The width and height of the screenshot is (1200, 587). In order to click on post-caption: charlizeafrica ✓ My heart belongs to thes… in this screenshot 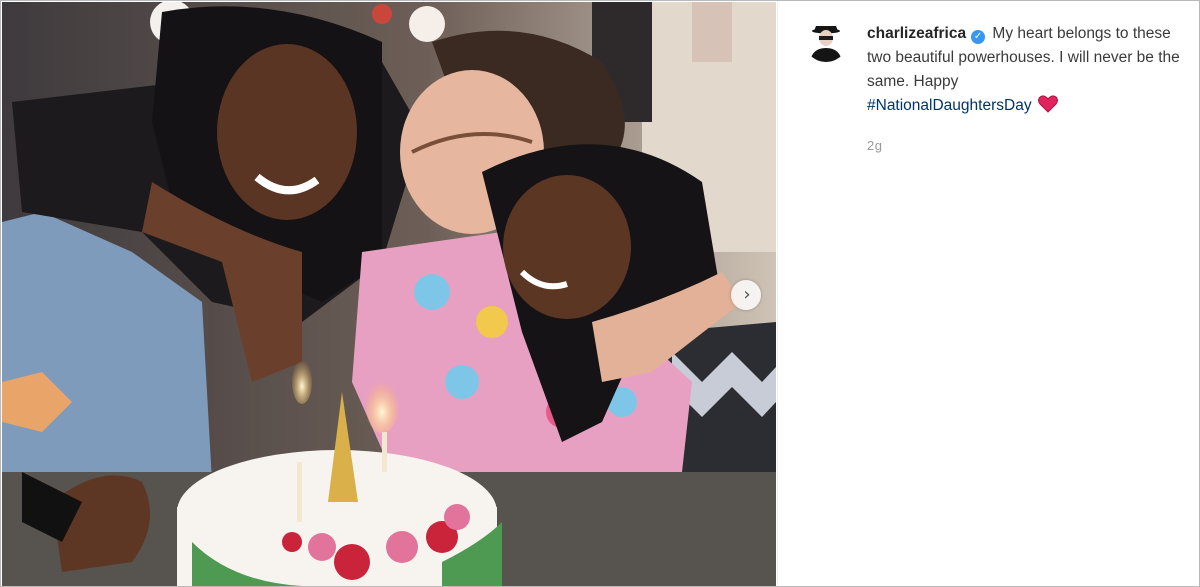, I will do `click(1027, 71)`.